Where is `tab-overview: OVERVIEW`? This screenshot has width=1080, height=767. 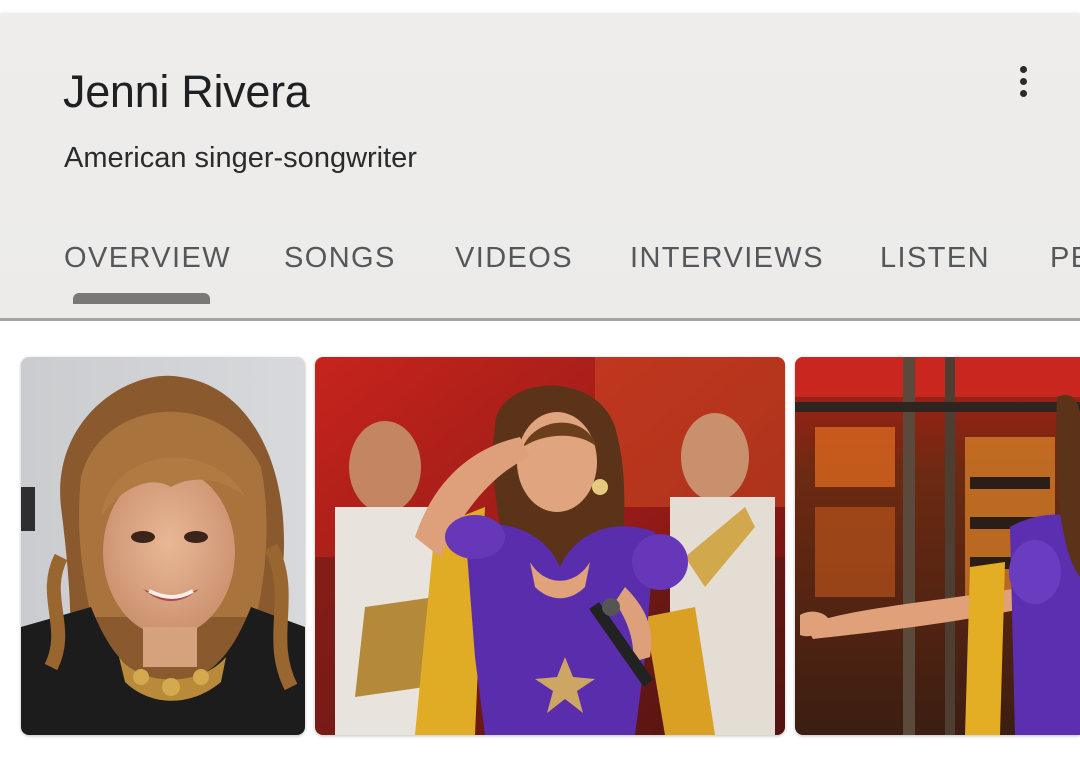
tab-overview: OVERVIEW is located at coordinates (147, 258).